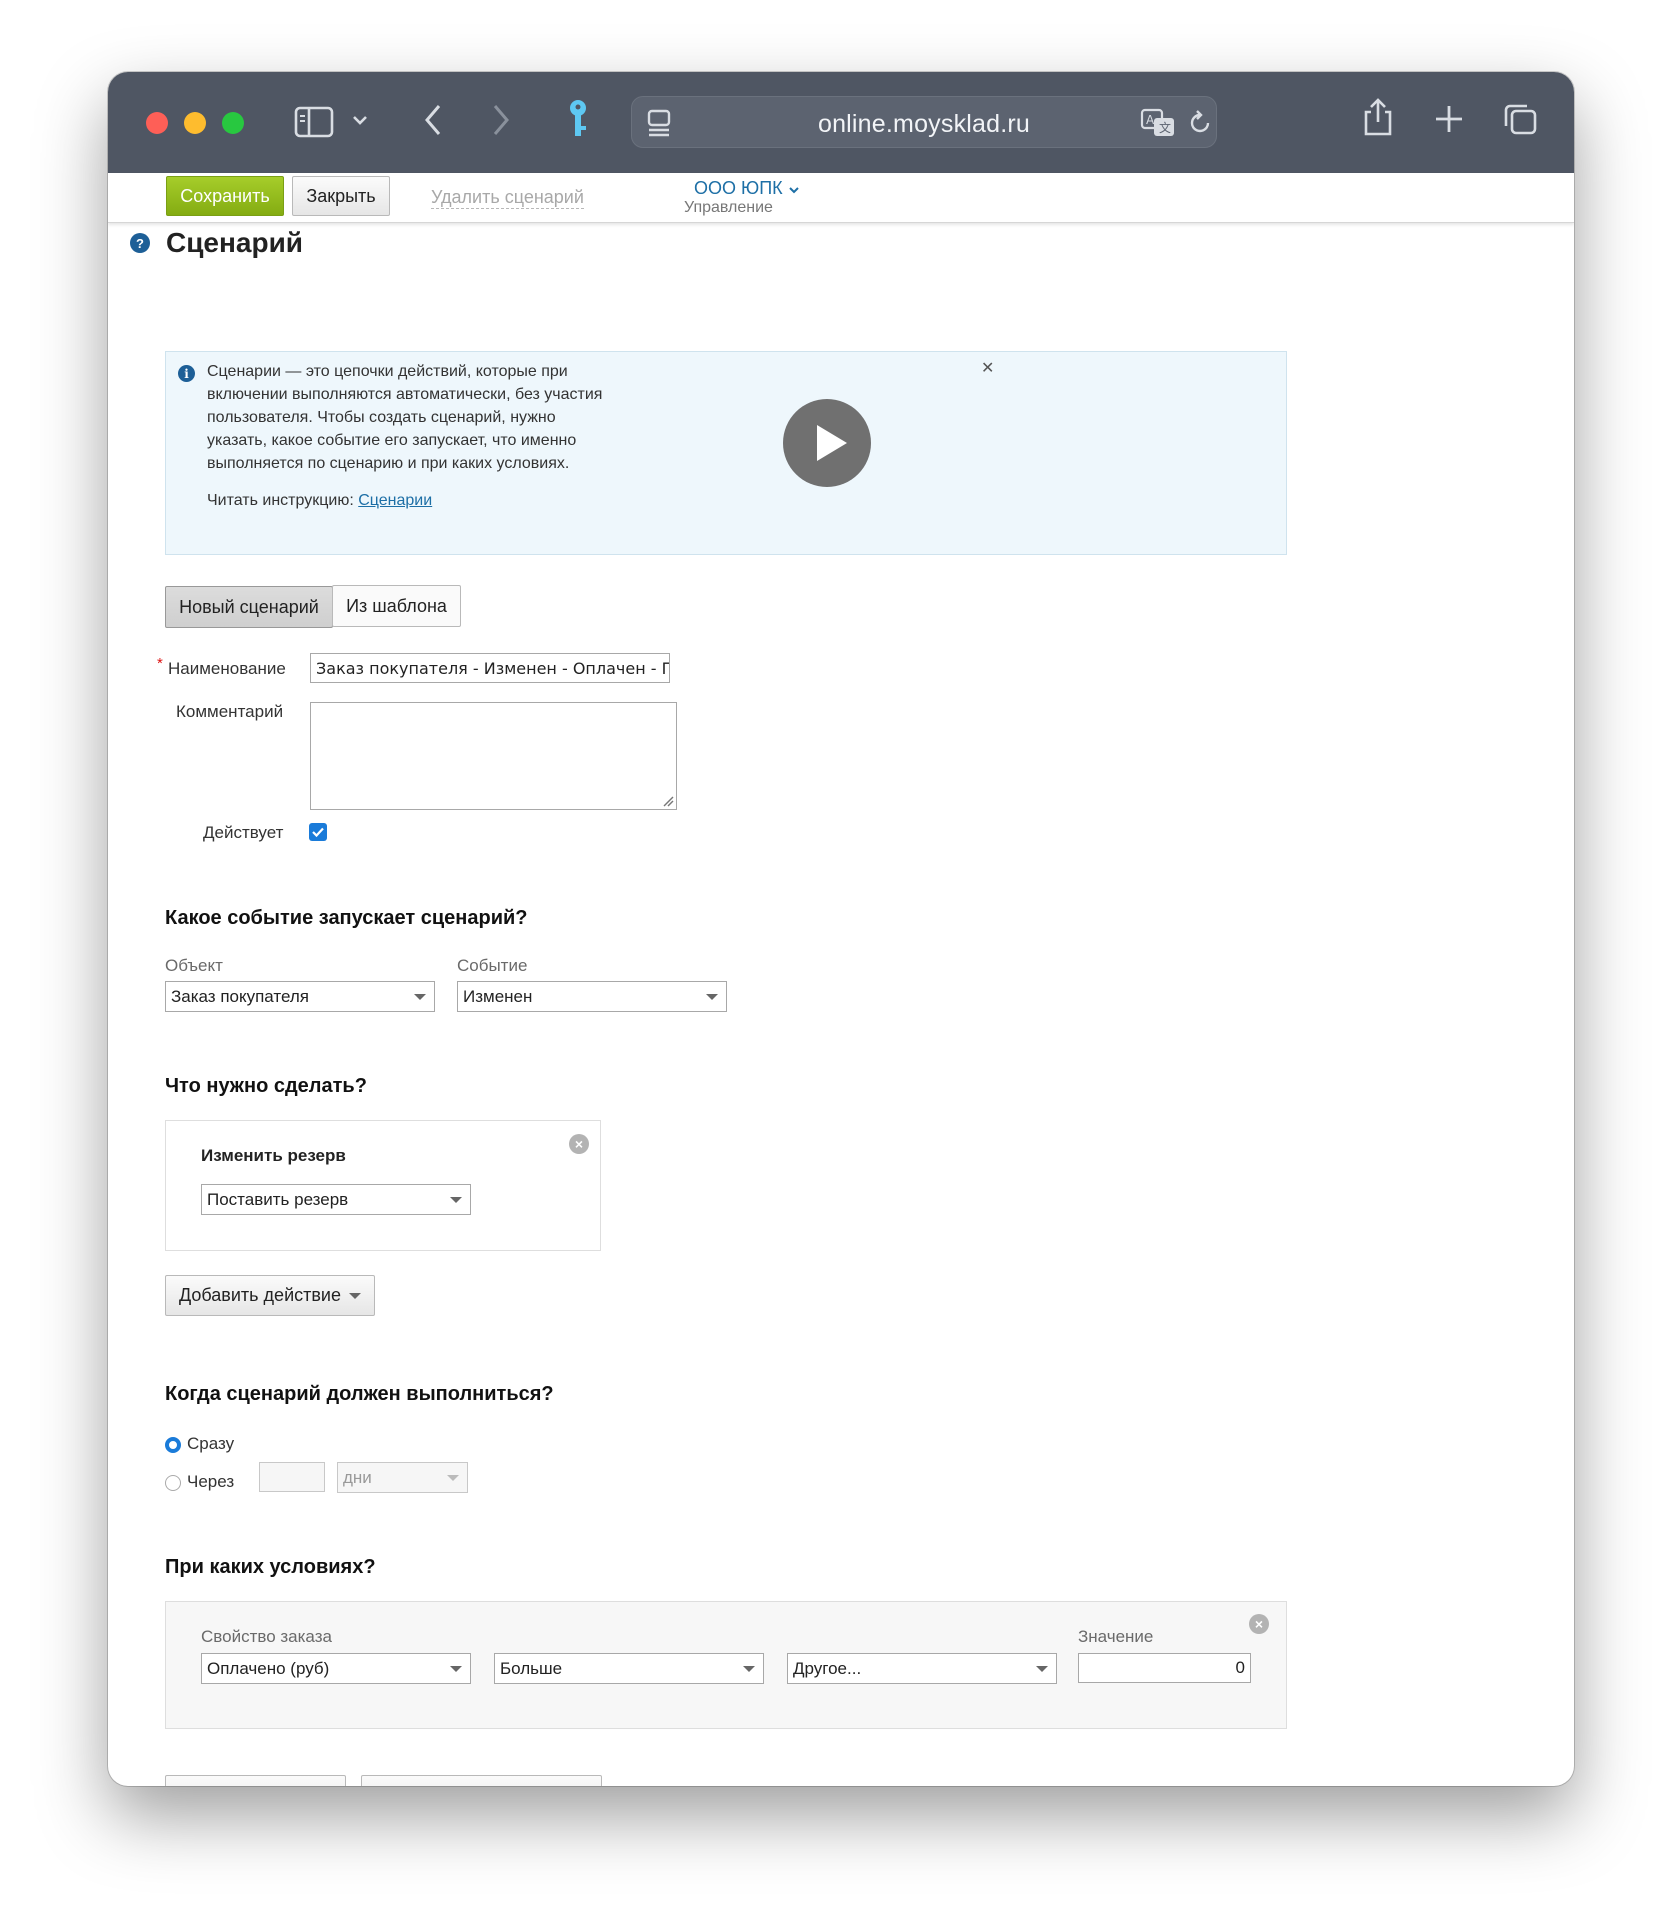  I want to click on radio-after, so click(173, 1483).